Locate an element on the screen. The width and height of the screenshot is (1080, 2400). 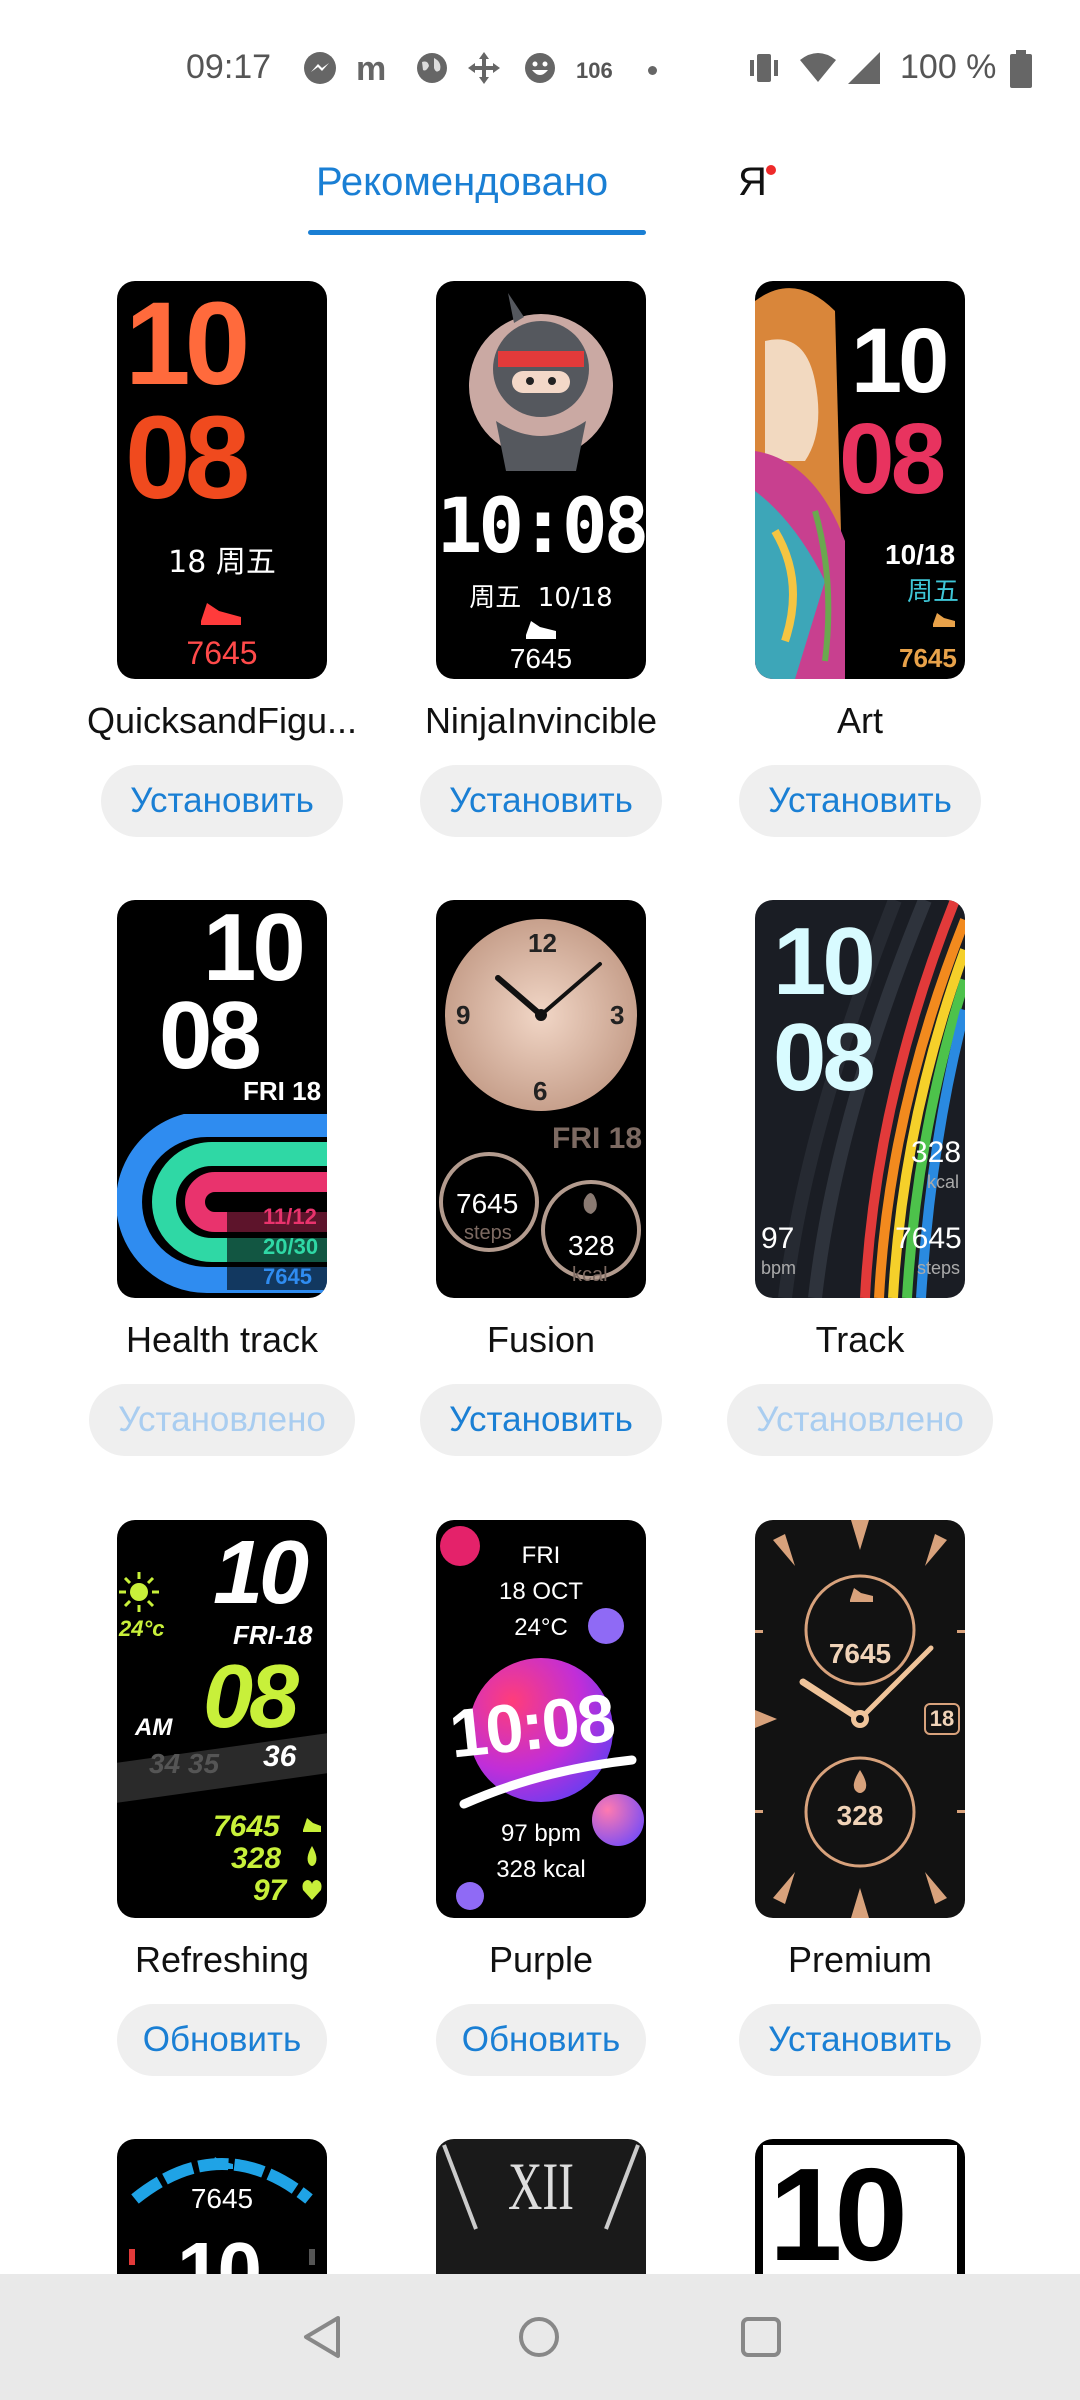
watch-face-preview-ninja: 10:08 周五 10/18 7645 is located at coordinates (541, 480).